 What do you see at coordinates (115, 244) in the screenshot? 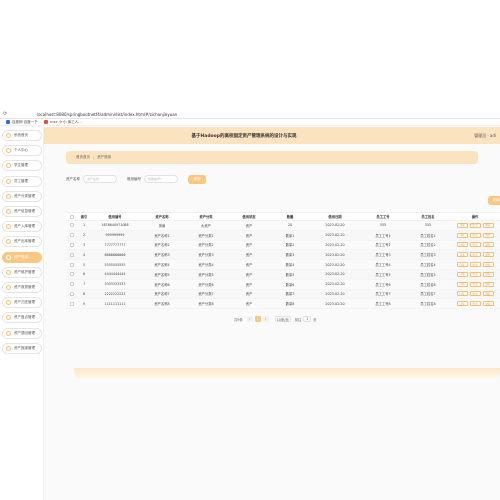
I see `table-cell: 7777777777` at bounding box center [115, 244].